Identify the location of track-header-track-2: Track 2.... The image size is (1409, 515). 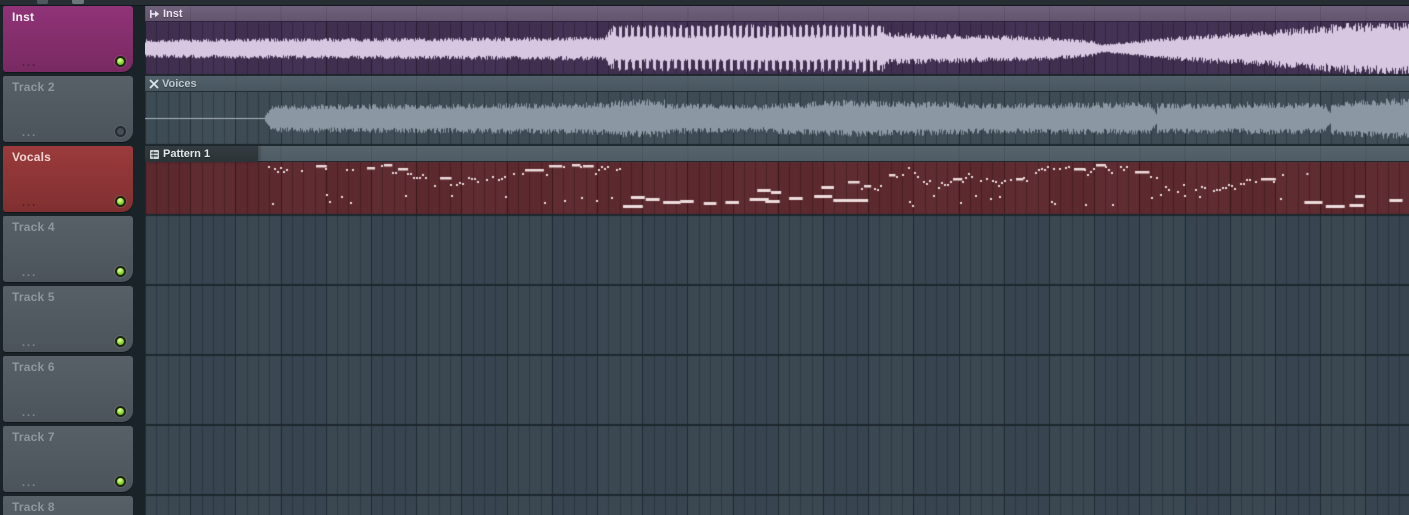
(68, 109).